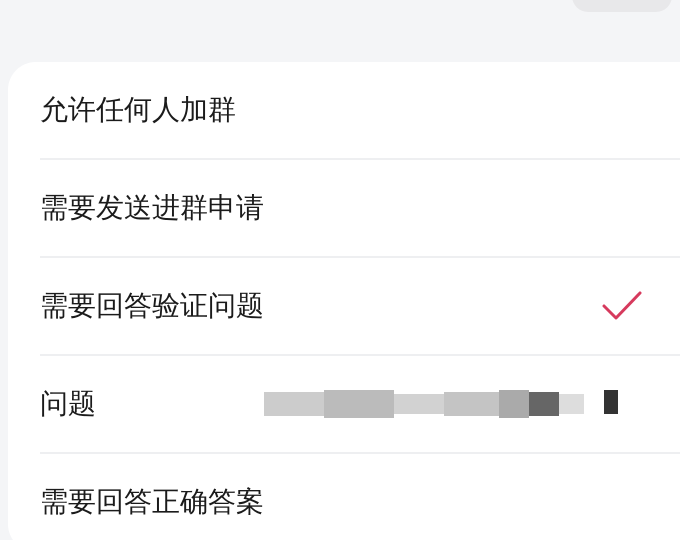 The width and height of the screenshot is (680, 540). What do you see at coordinates (68, 404) in the screenshot?
I see `field-label: 问题` at bounding box center [68, 404].